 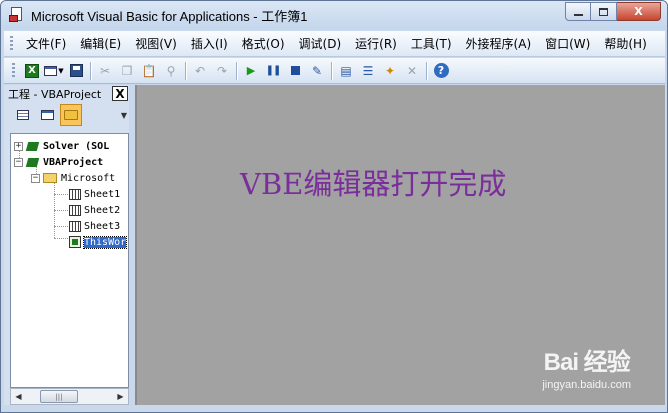 I want to click on undo-icon: ↶, so click(x=200, y=70).